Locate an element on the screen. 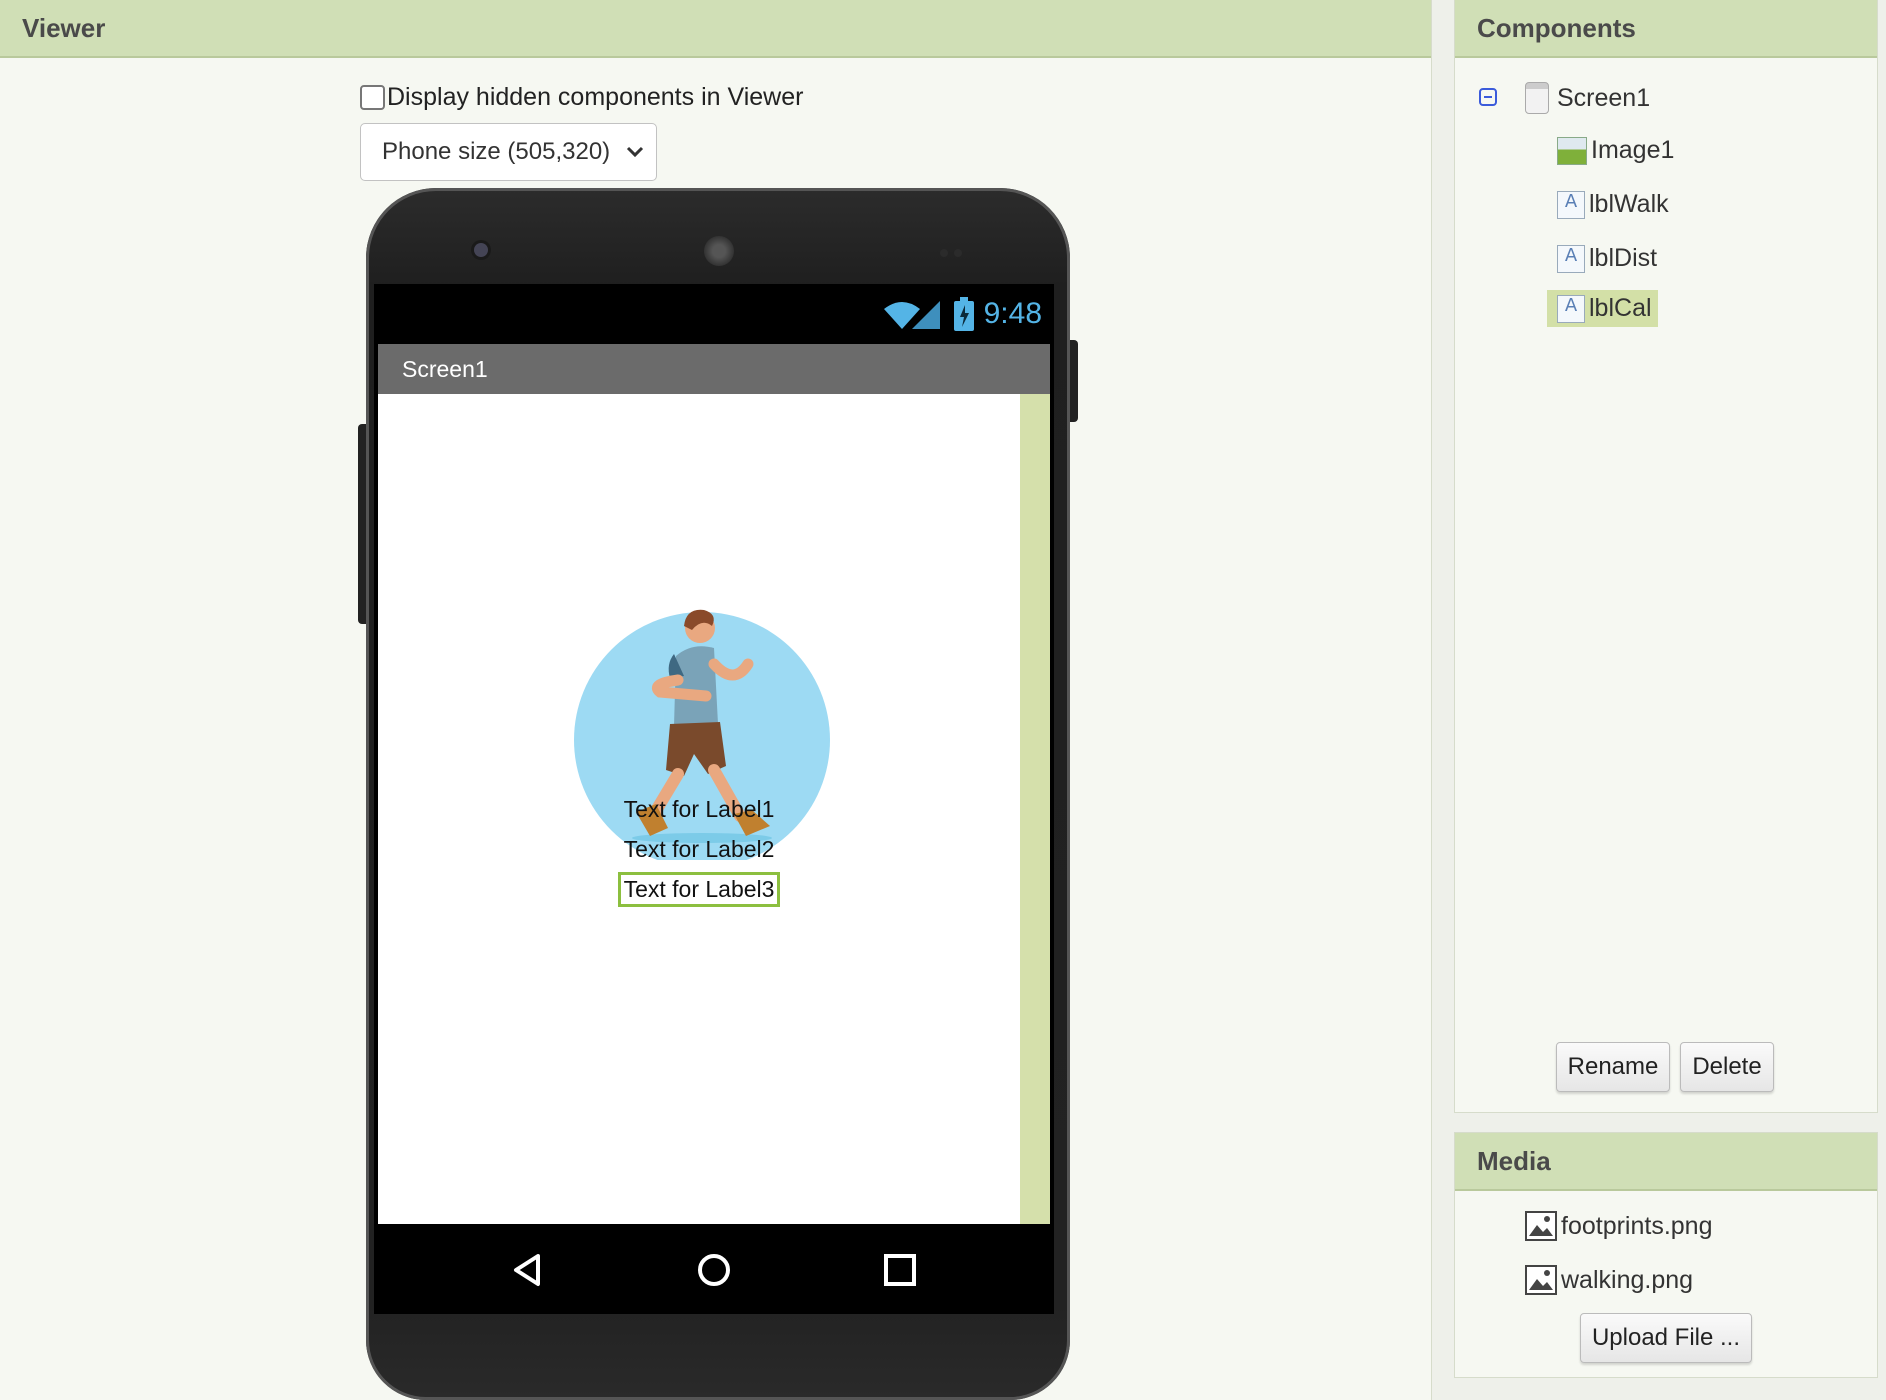  tree-item-lblwalk: A lblWalk is located at coordinates (1613, 204).